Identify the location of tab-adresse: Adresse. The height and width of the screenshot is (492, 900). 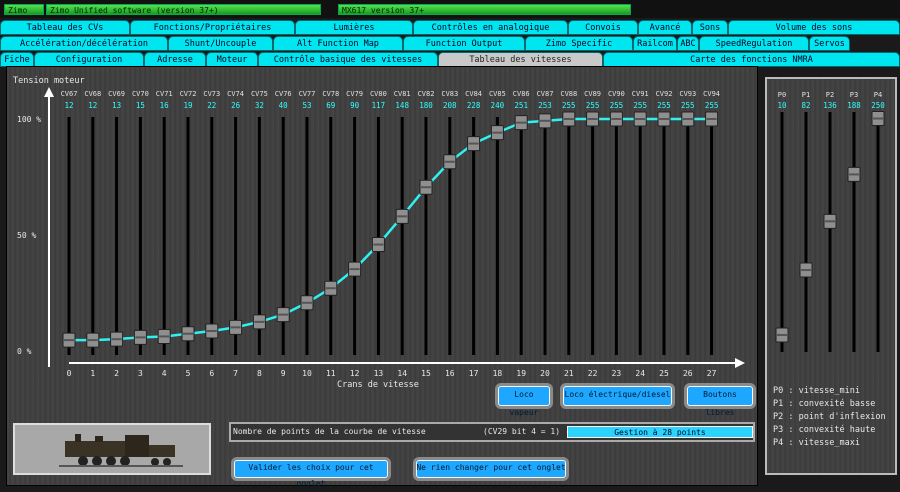
(175, 59).